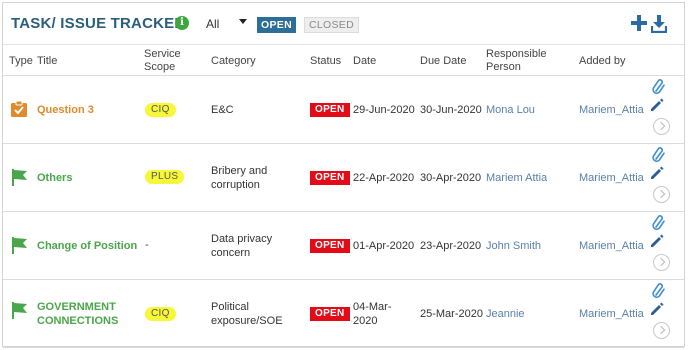 The image size is (688, 350). Describe the element at coordinates (76, 307) in the screenshot. I see `task-title-line1: GOVERNMENT` at that location.